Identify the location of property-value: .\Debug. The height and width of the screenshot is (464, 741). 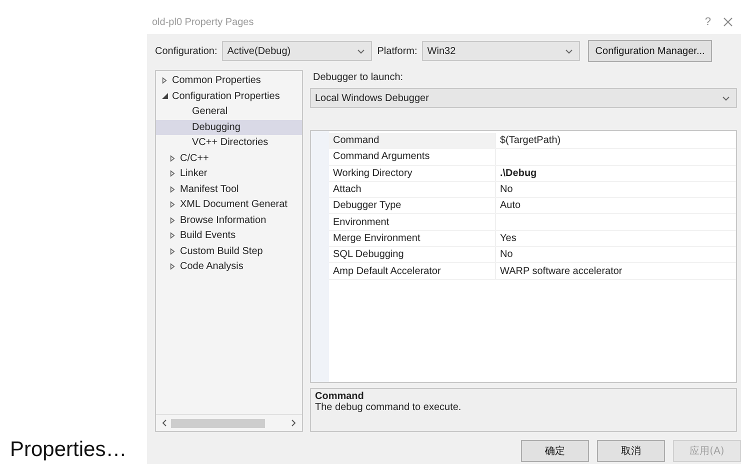
(616, 173).